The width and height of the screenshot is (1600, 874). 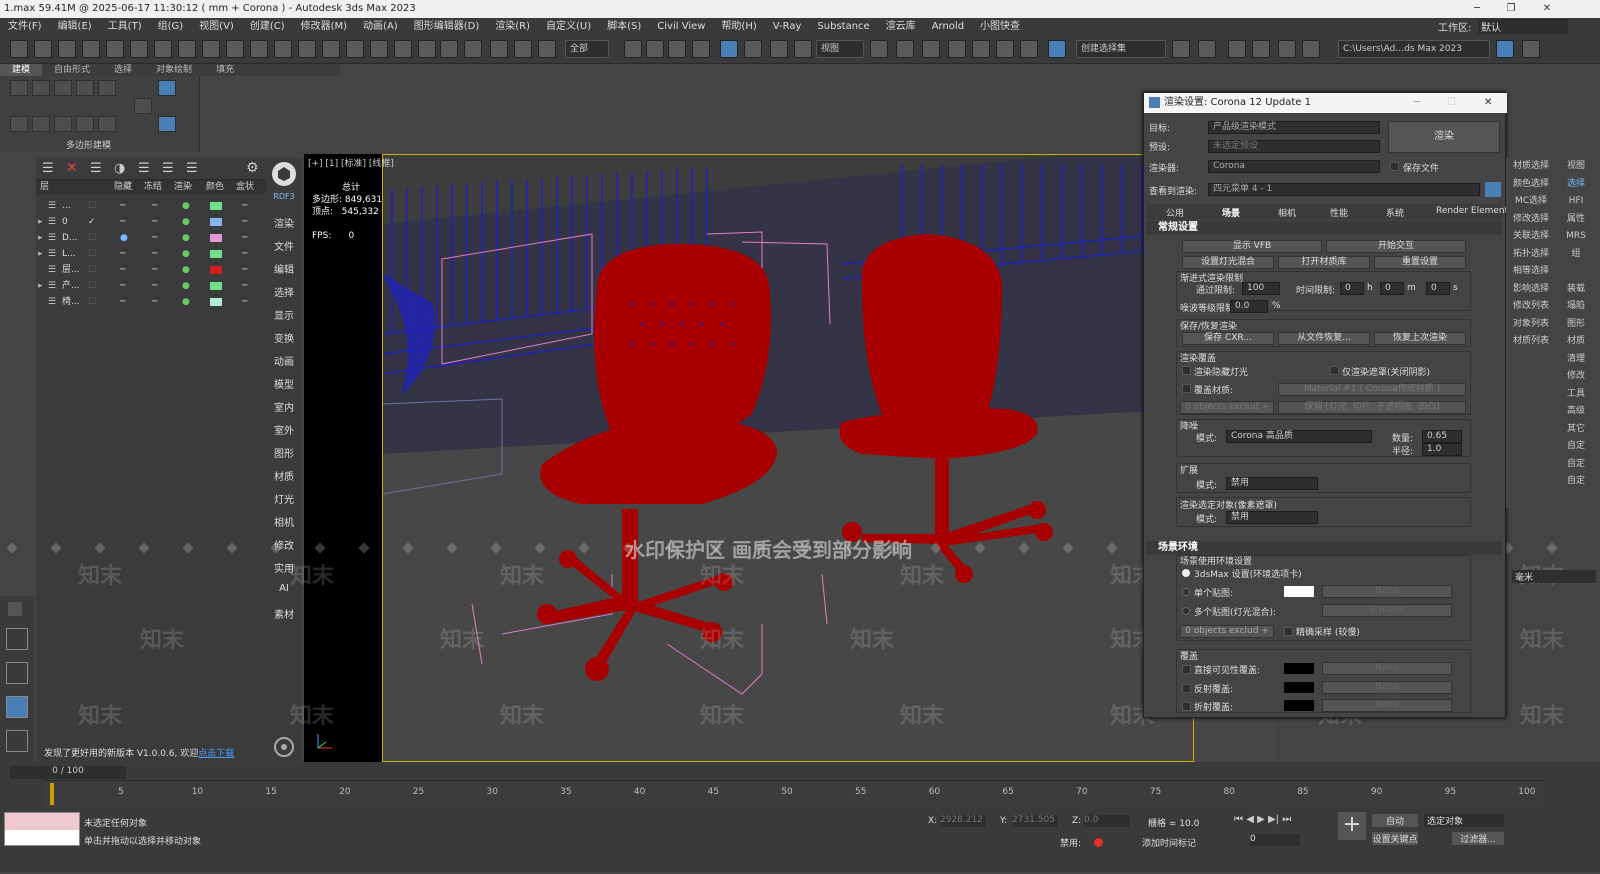 I want to click on menu-item: 动画(A), so click(x=380, y=27).